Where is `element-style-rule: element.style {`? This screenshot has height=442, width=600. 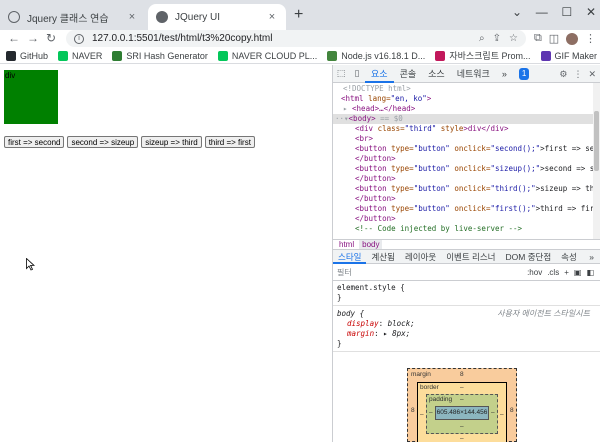
element-style-rule: element.style { is located at coordinates (466, 288).